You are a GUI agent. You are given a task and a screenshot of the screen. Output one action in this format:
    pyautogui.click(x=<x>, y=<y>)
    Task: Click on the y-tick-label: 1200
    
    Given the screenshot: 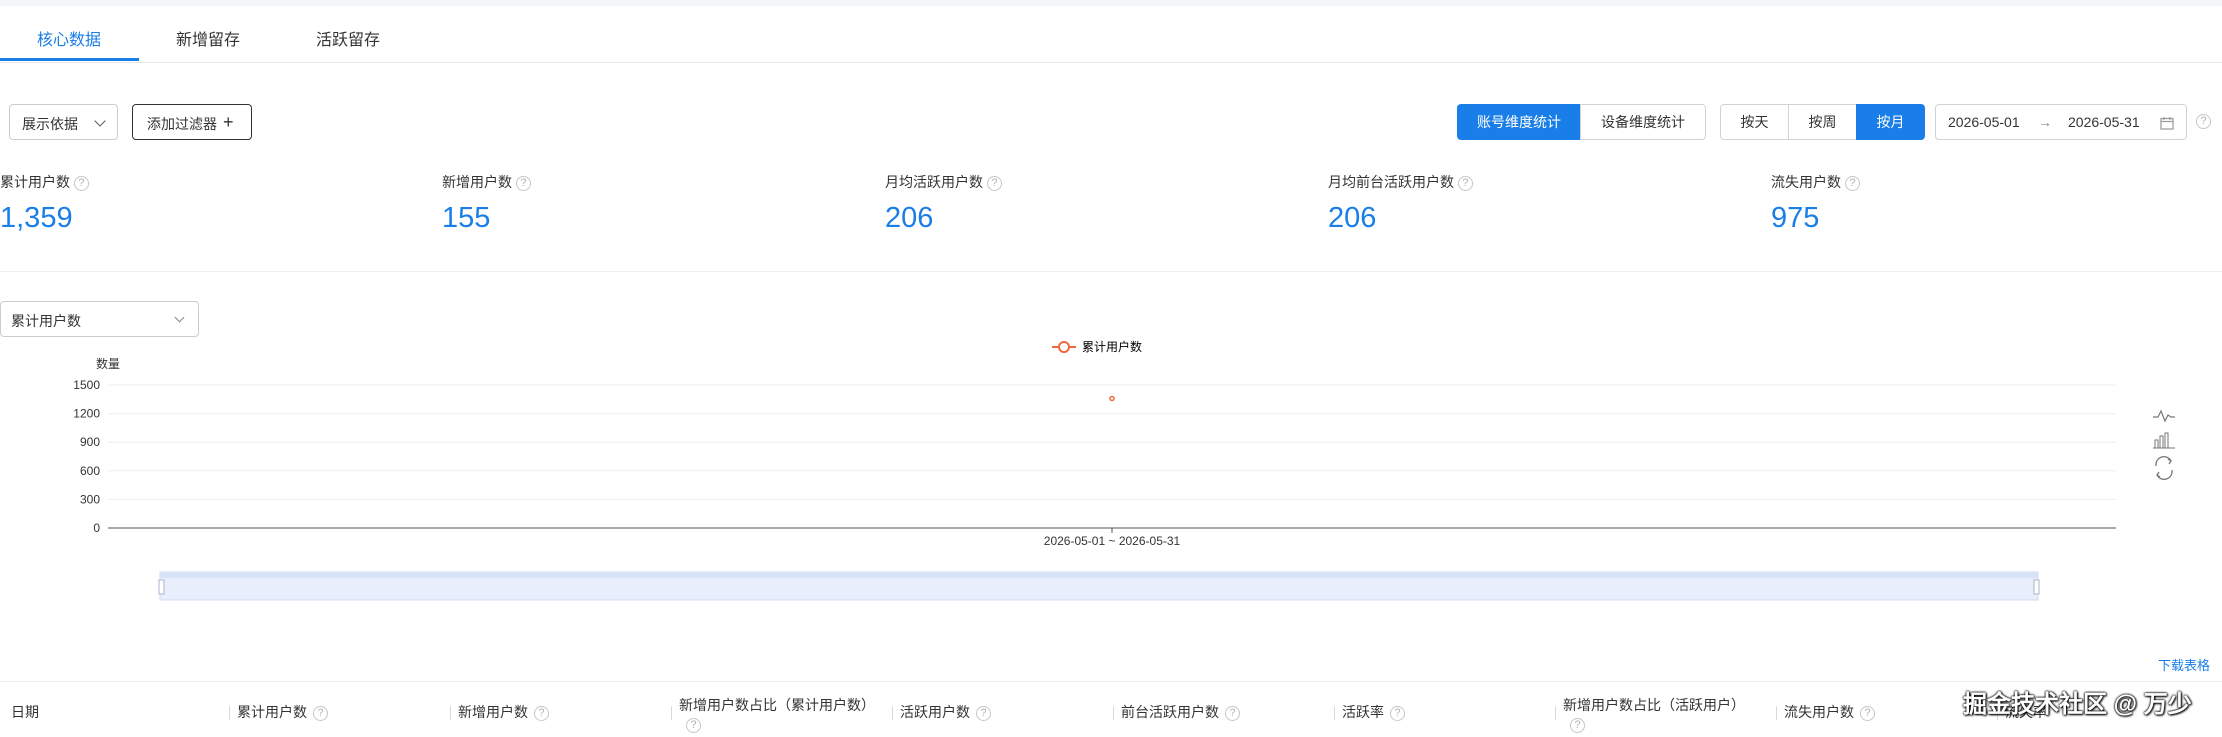 What is the action you would take?
    pyautogui.click(x=86, y=414)
    